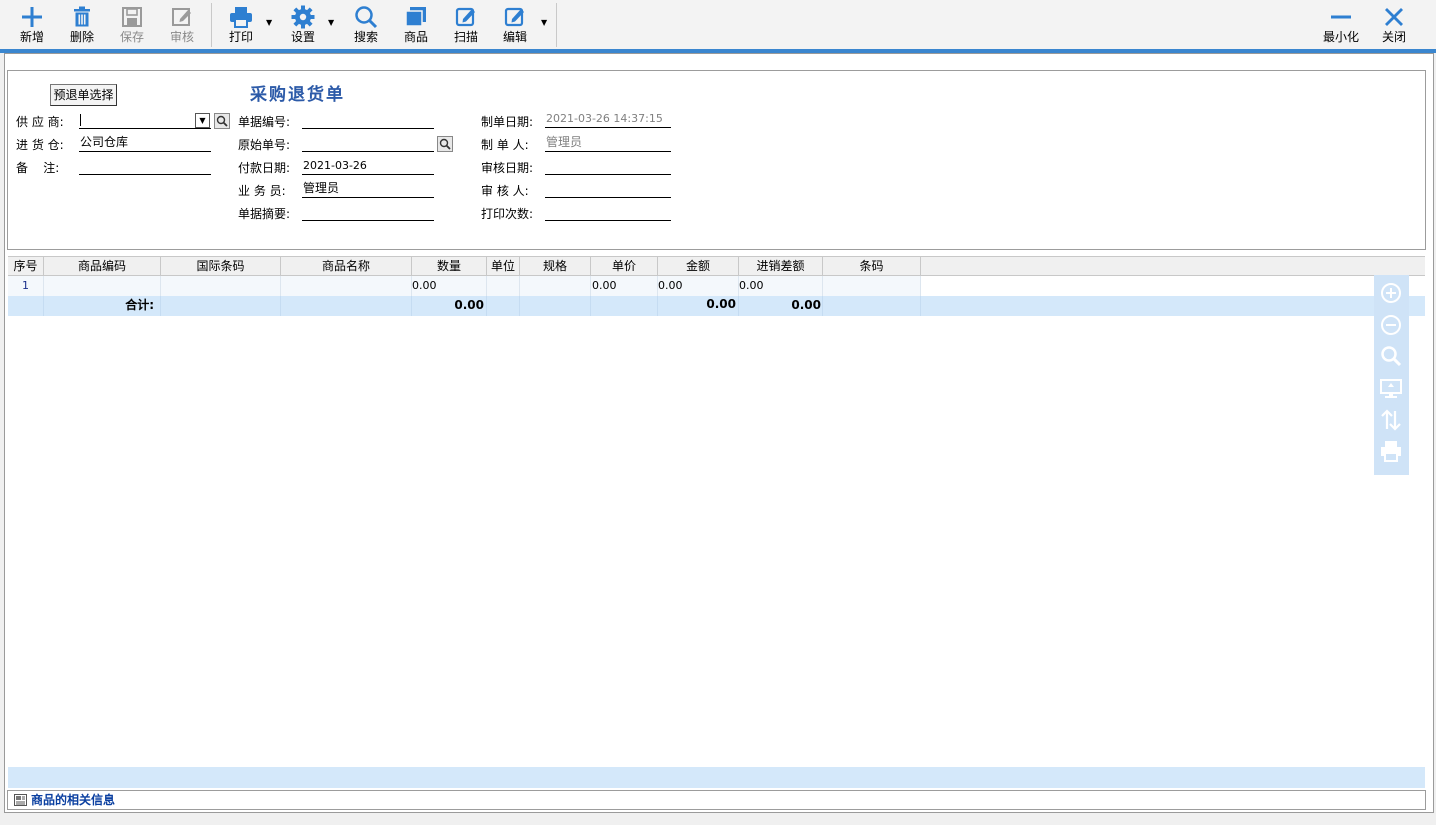 The image size is (1436, 825). I want to click on settings-button: 设置, so click(303, 26).